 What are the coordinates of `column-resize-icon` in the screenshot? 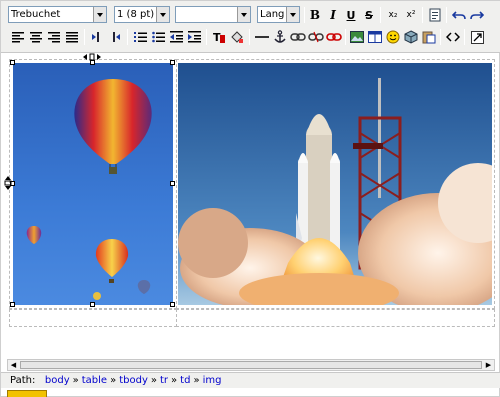 It's located at (92, 57).